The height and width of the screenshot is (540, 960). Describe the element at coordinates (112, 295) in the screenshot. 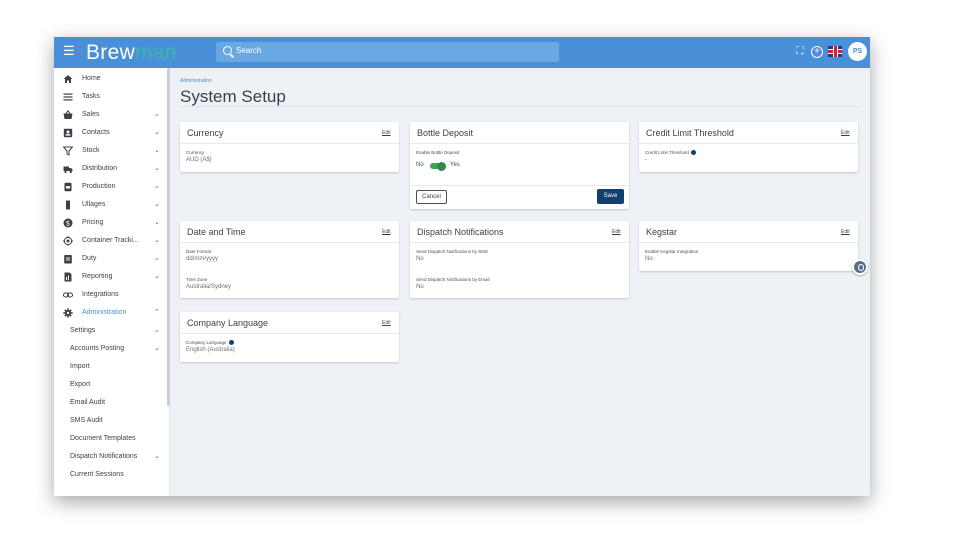

I see `sidebar-item-integrations: Integrations` at that location.